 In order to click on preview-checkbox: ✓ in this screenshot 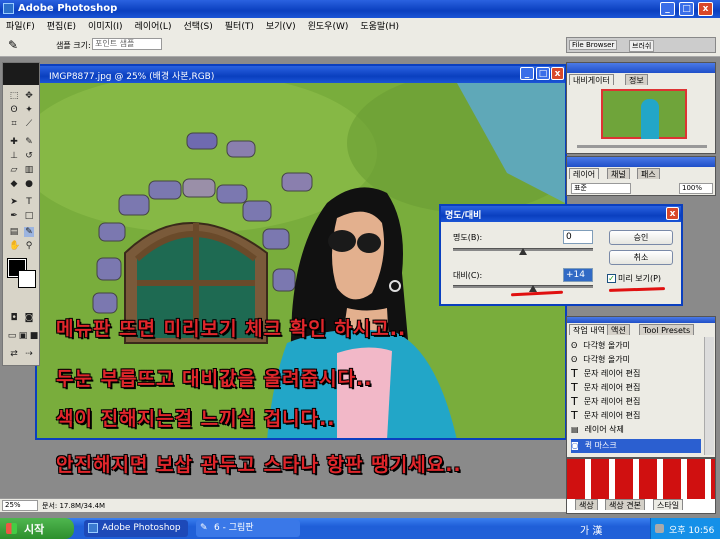, I will do `click(611, 278)`.